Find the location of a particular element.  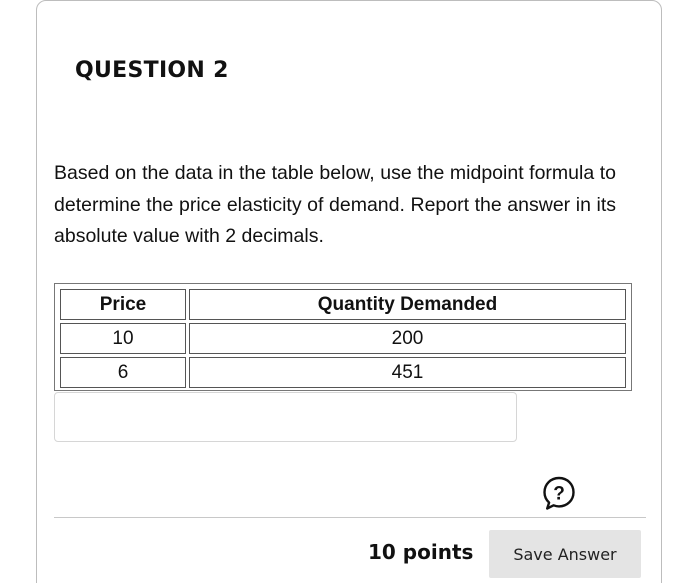

header-quantity-demanded: Quantity Demanded is located at coordinates (407, 304).